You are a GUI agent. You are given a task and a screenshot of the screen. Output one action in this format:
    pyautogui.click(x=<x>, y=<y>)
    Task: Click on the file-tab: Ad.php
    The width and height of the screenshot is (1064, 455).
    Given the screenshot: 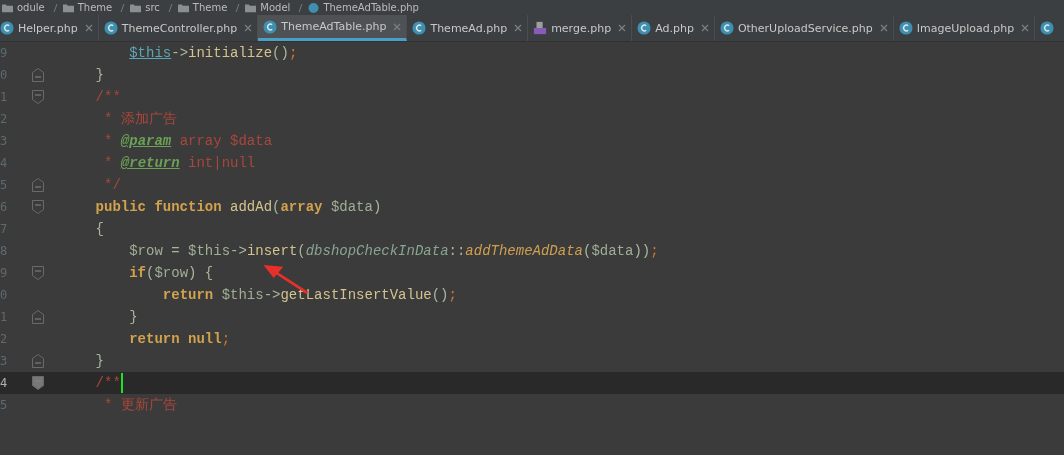 What is the action you would take?
    pyautogui.click(x=673, y=28)
    